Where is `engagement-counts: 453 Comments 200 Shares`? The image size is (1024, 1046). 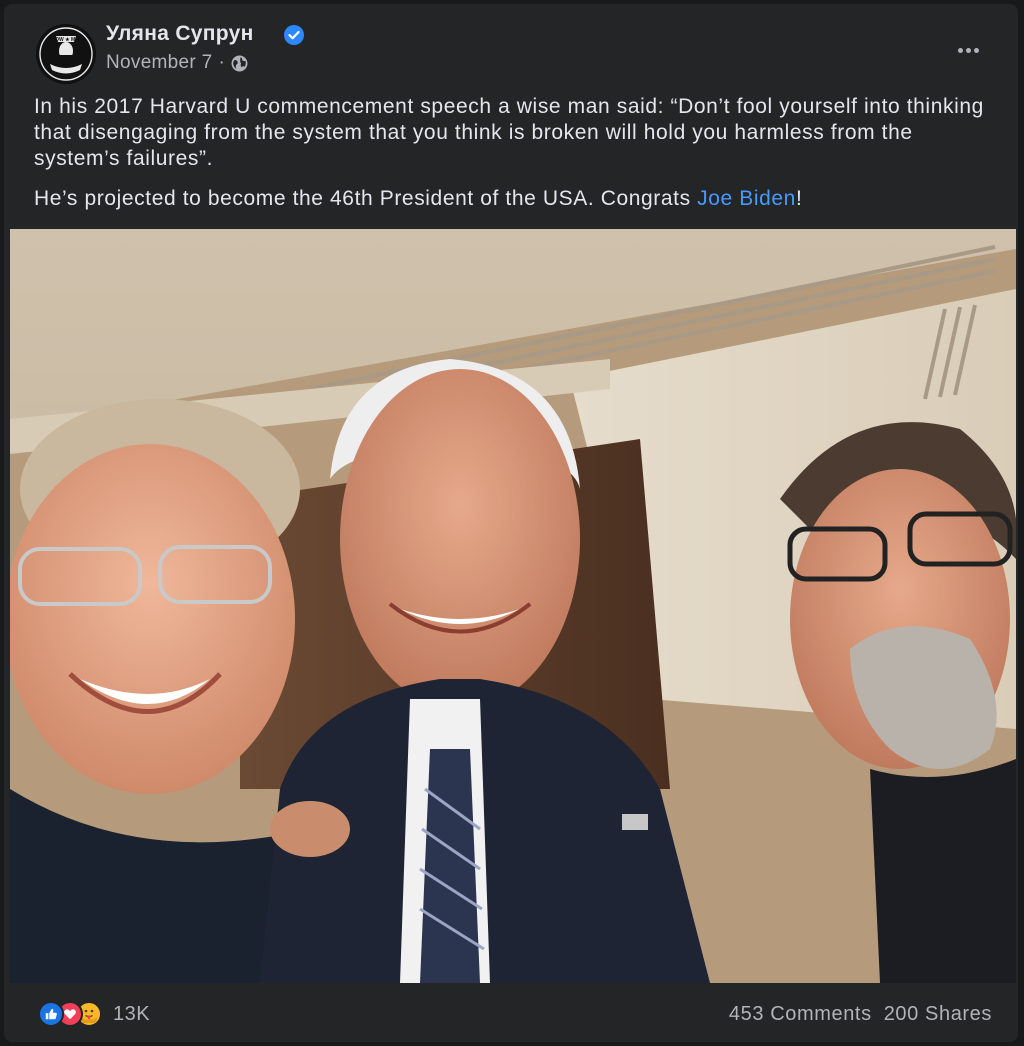
engagement-counts: 453 Comments 200 Shares is located at coordinates (860, 1014).